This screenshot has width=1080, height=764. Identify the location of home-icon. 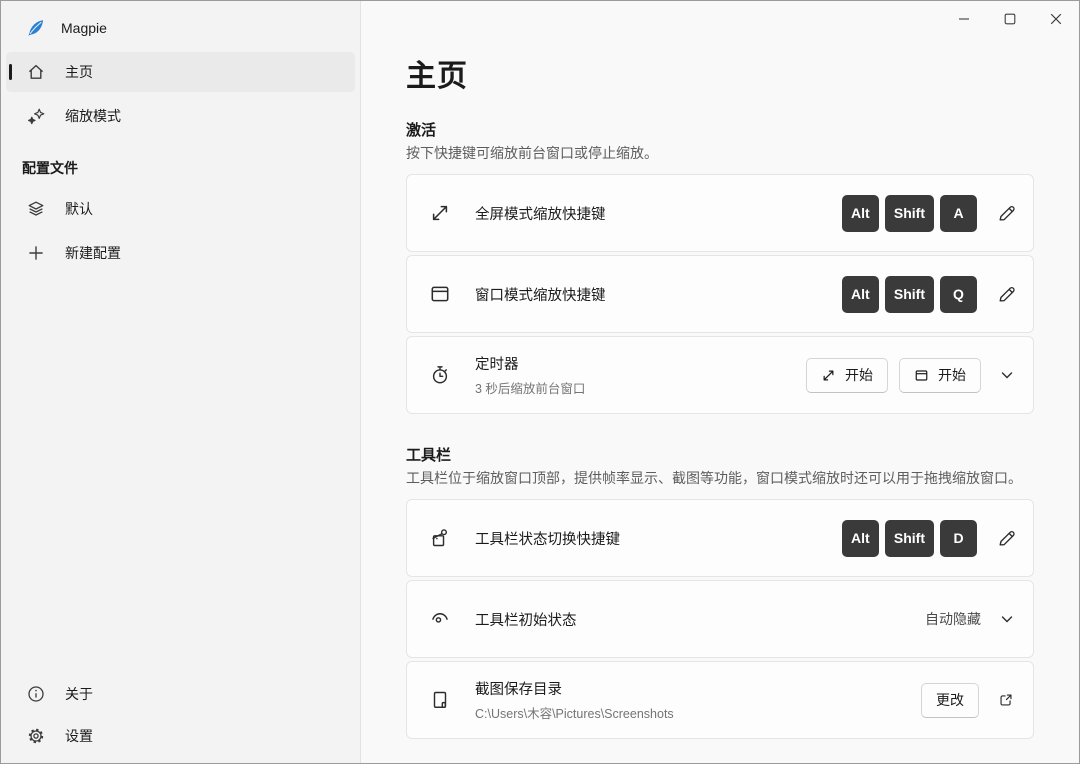
(35, 72).